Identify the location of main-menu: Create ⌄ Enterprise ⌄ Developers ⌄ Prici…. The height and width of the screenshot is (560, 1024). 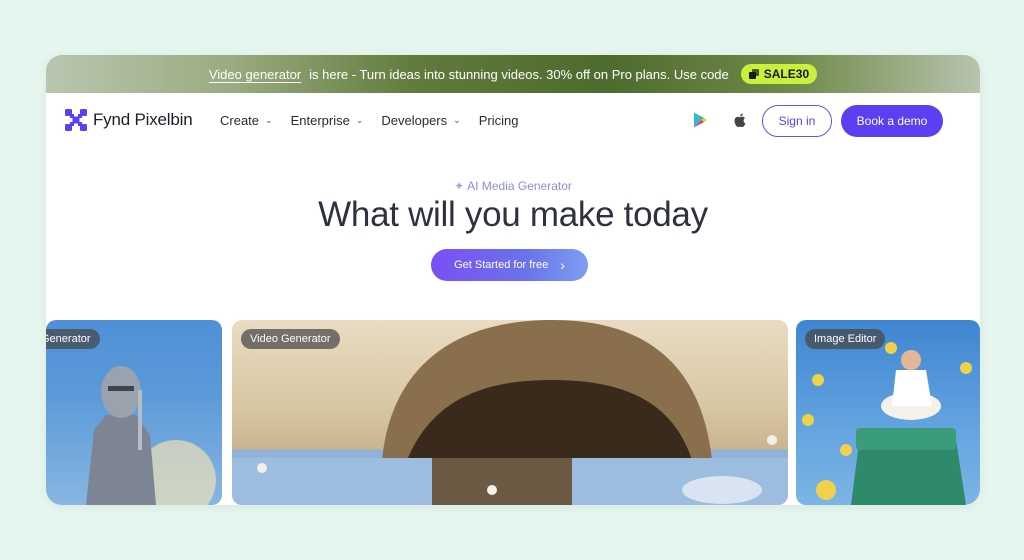
(369, 120).